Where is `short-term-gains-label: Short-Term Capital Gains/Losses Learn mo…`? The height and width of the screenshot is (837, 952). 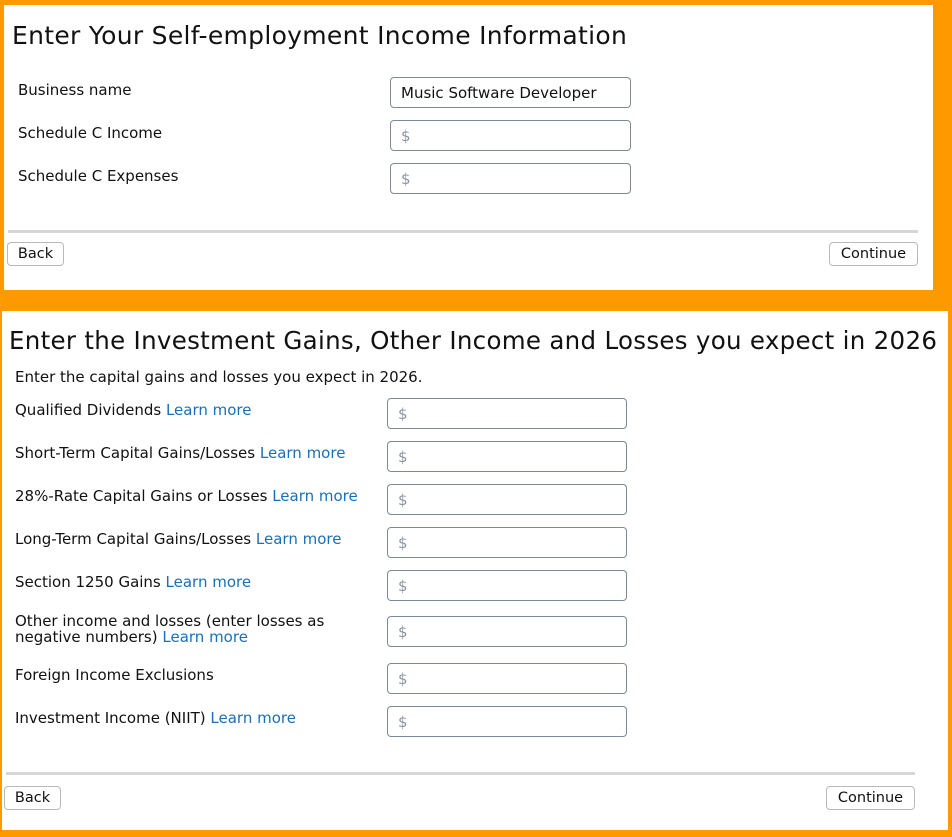
short-term-gains-label: Short-Term Capital Gains/Losses Learn mo… is located at coordinates (180, 453).